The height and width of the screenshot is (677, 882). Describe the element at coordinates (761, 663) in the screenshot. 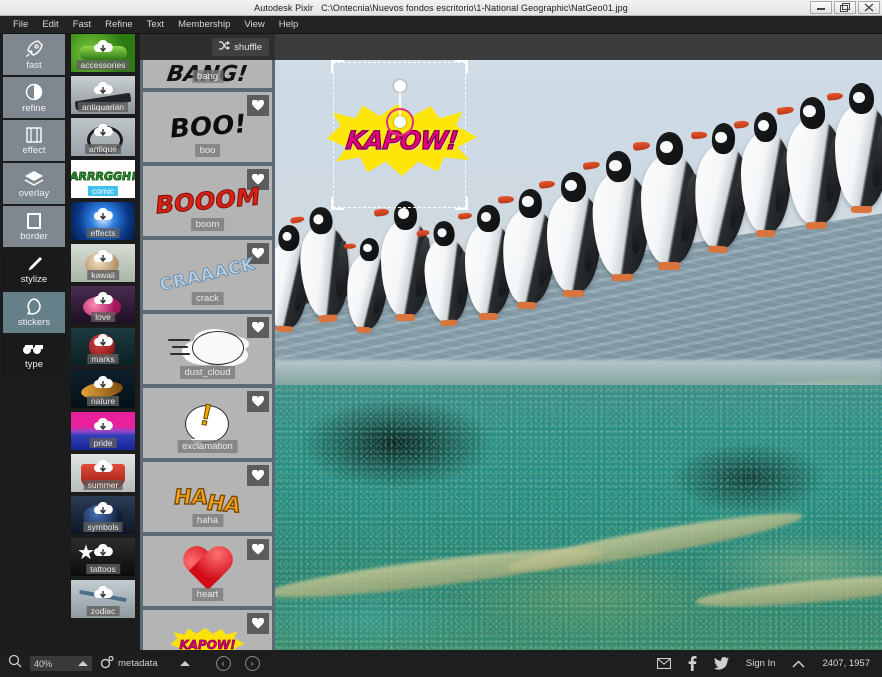

I see `sign-in-button: Sign In` at that location.